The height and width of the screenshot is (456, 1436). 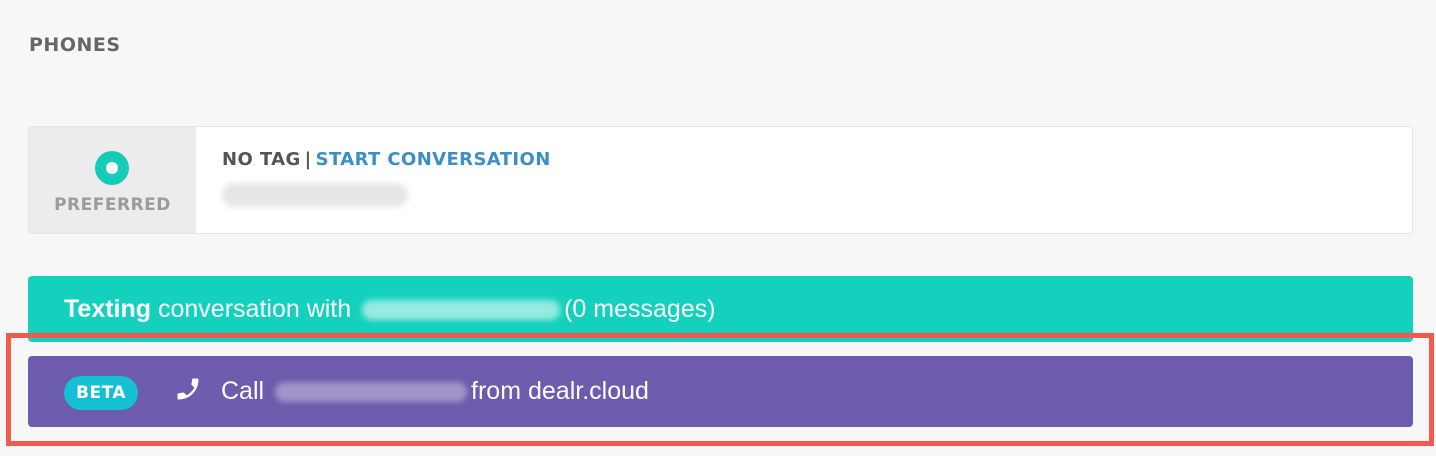 What do you see at coordinates (112, 168) in the screenshot?
I see `preferred-circle-icon` at bounding box center [112, 168].